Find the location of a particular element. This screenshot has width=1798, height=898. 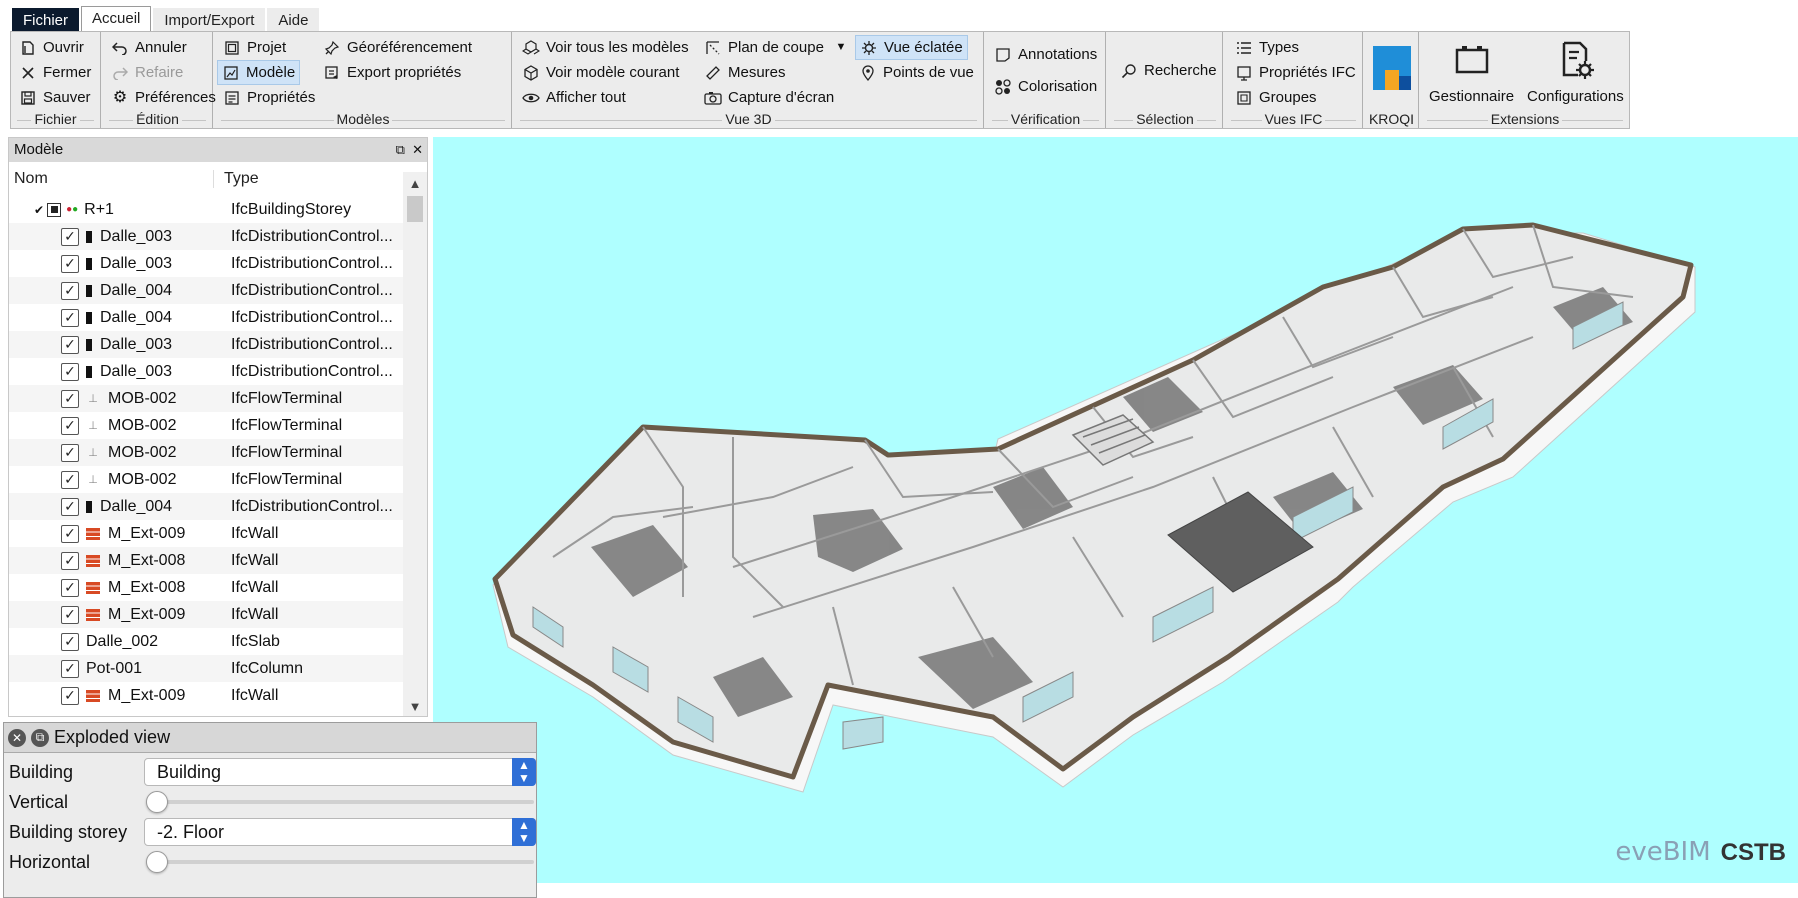

horizontal-slider is located at coordinates (340, 862).